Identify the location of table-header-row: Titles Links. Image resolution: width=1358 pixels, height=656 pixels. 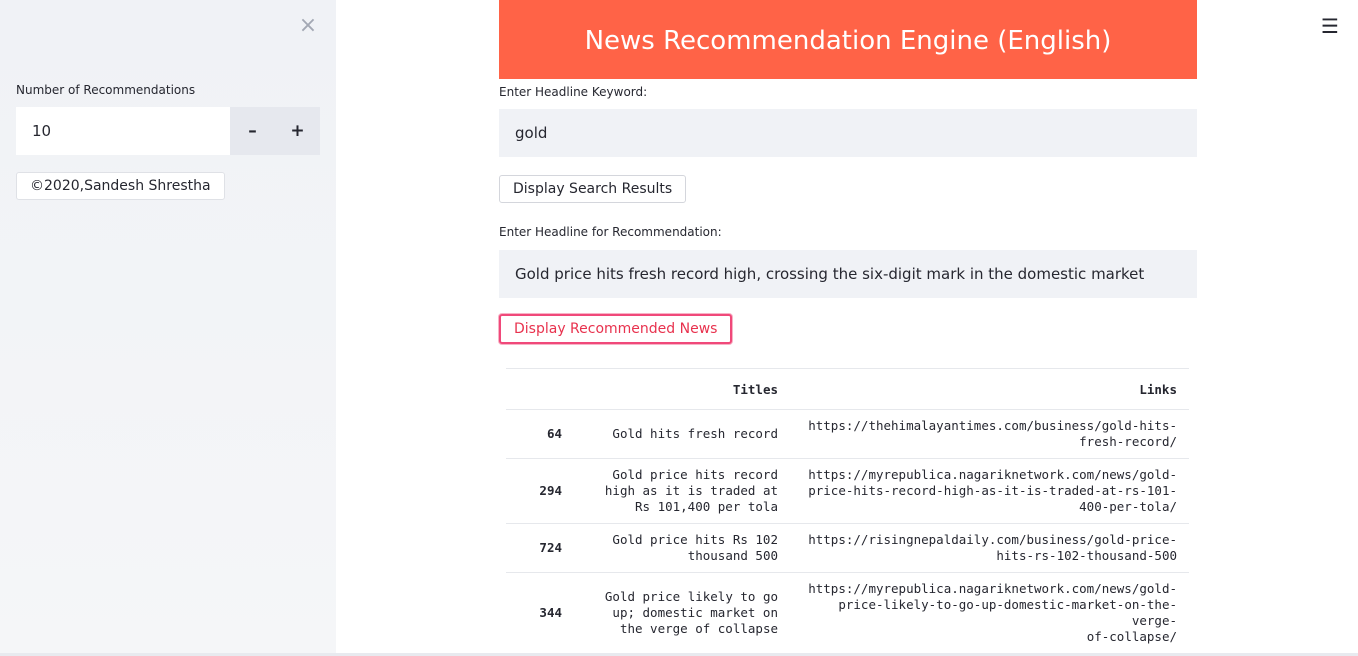
(847, 389).